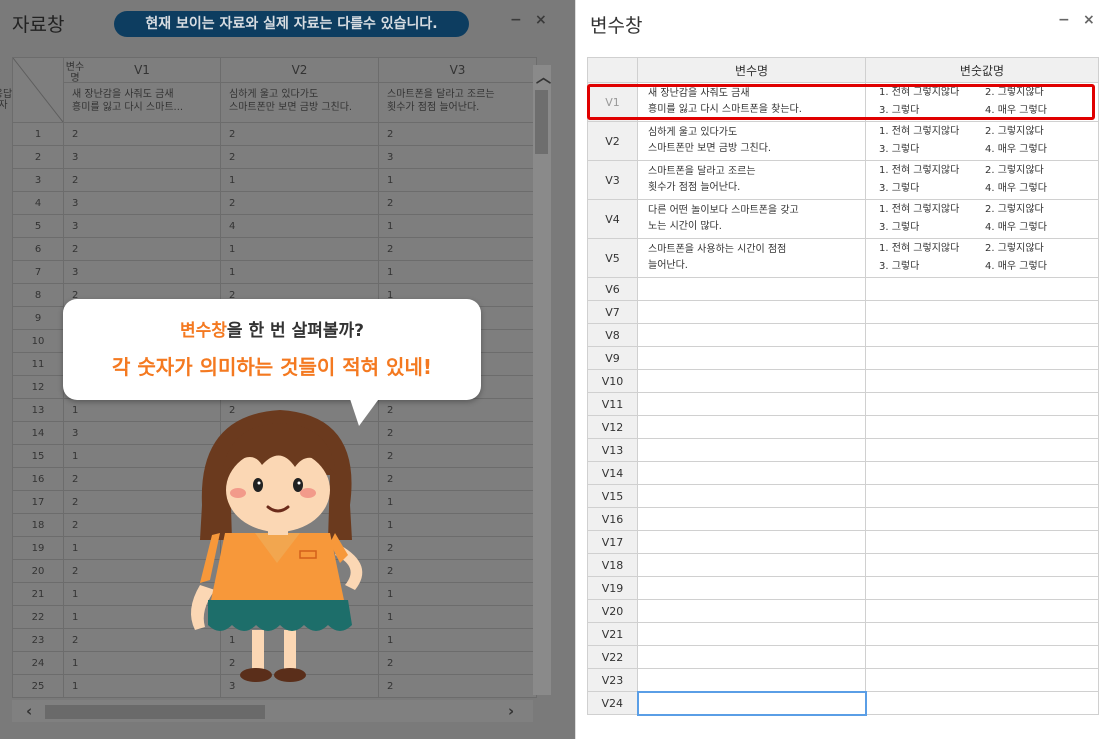  Describe the element at coordinates (751, 219) in the screenshot. I see `variable-label: 다른 어떤 놀이보다 스마트폰을 갖고 노는 시간이 많다.` at that location.